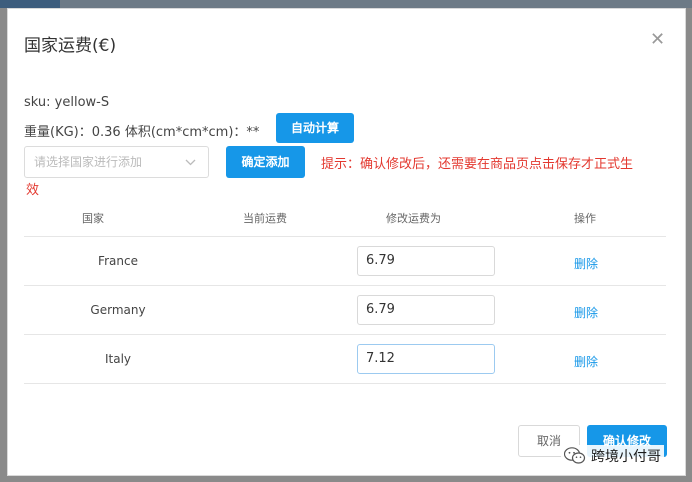  What do you see at coordinates (413, 218) in the screenshot?
I see `column-header-new-fee: 修改运费为` at bounding box center [413, 218].